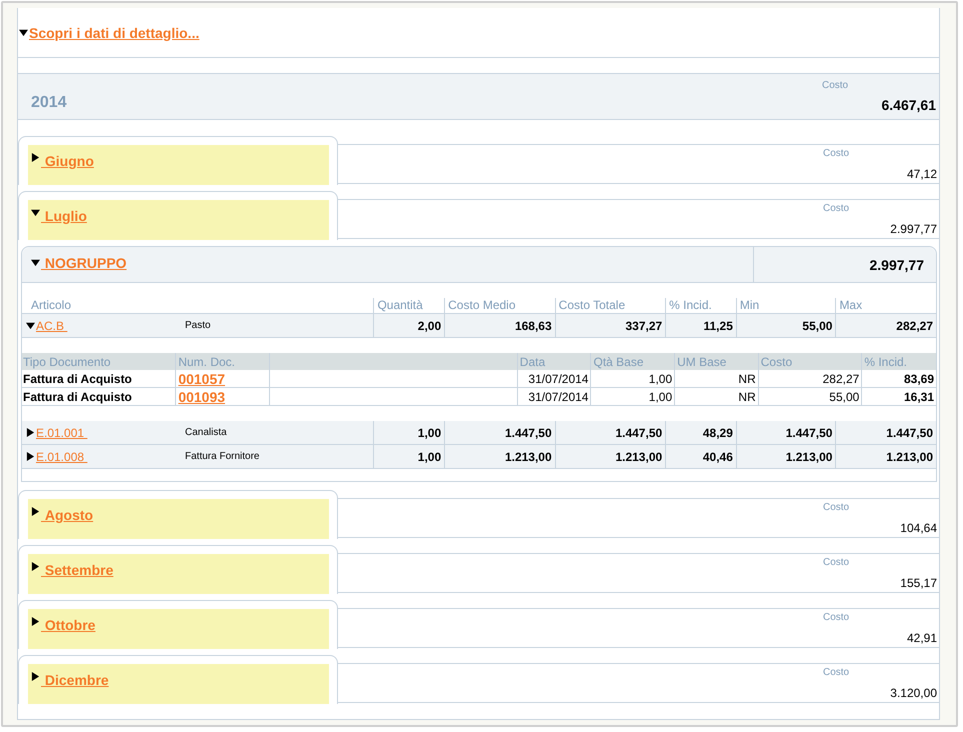  Describe the element at coordinates (202, 396) in the screenshot. I see `document-number-link: 001093` at that location.